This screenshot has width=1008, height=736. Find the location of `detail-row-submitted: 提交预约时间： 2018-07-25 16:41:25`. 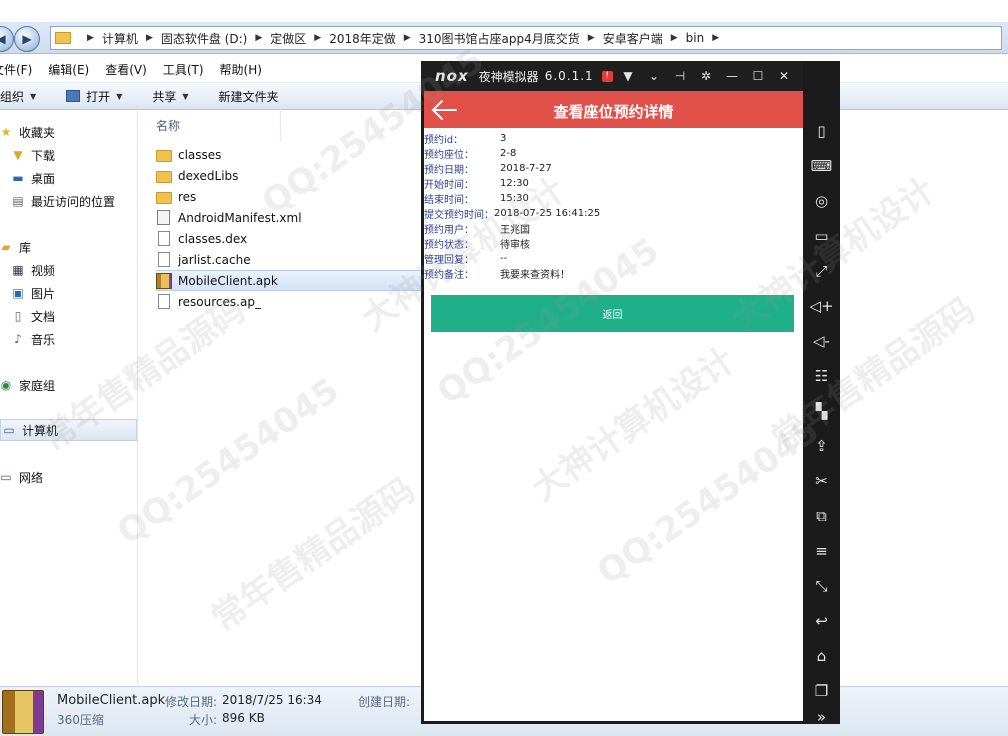

detail-row-submitted: 提交预约时间： 2018-07-25 16:41:25 is located at coordinates (512, 213).